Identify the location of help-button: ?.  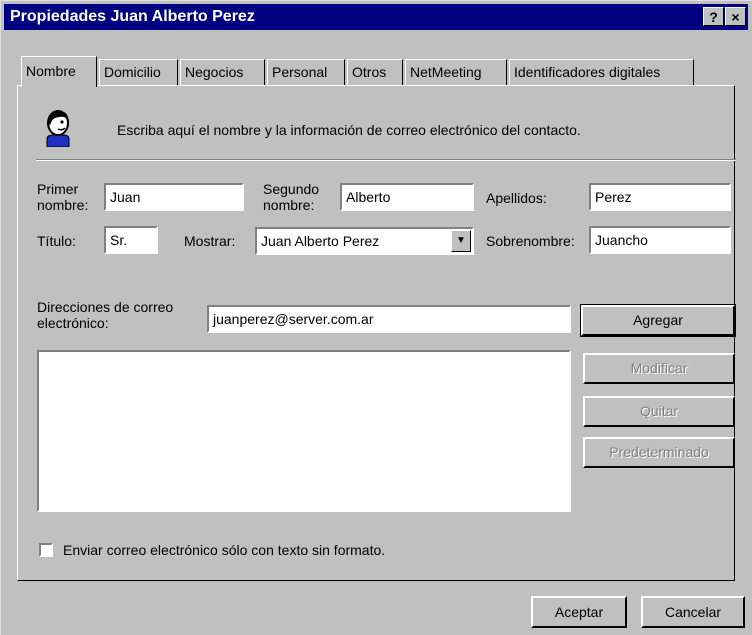
(713, 16).